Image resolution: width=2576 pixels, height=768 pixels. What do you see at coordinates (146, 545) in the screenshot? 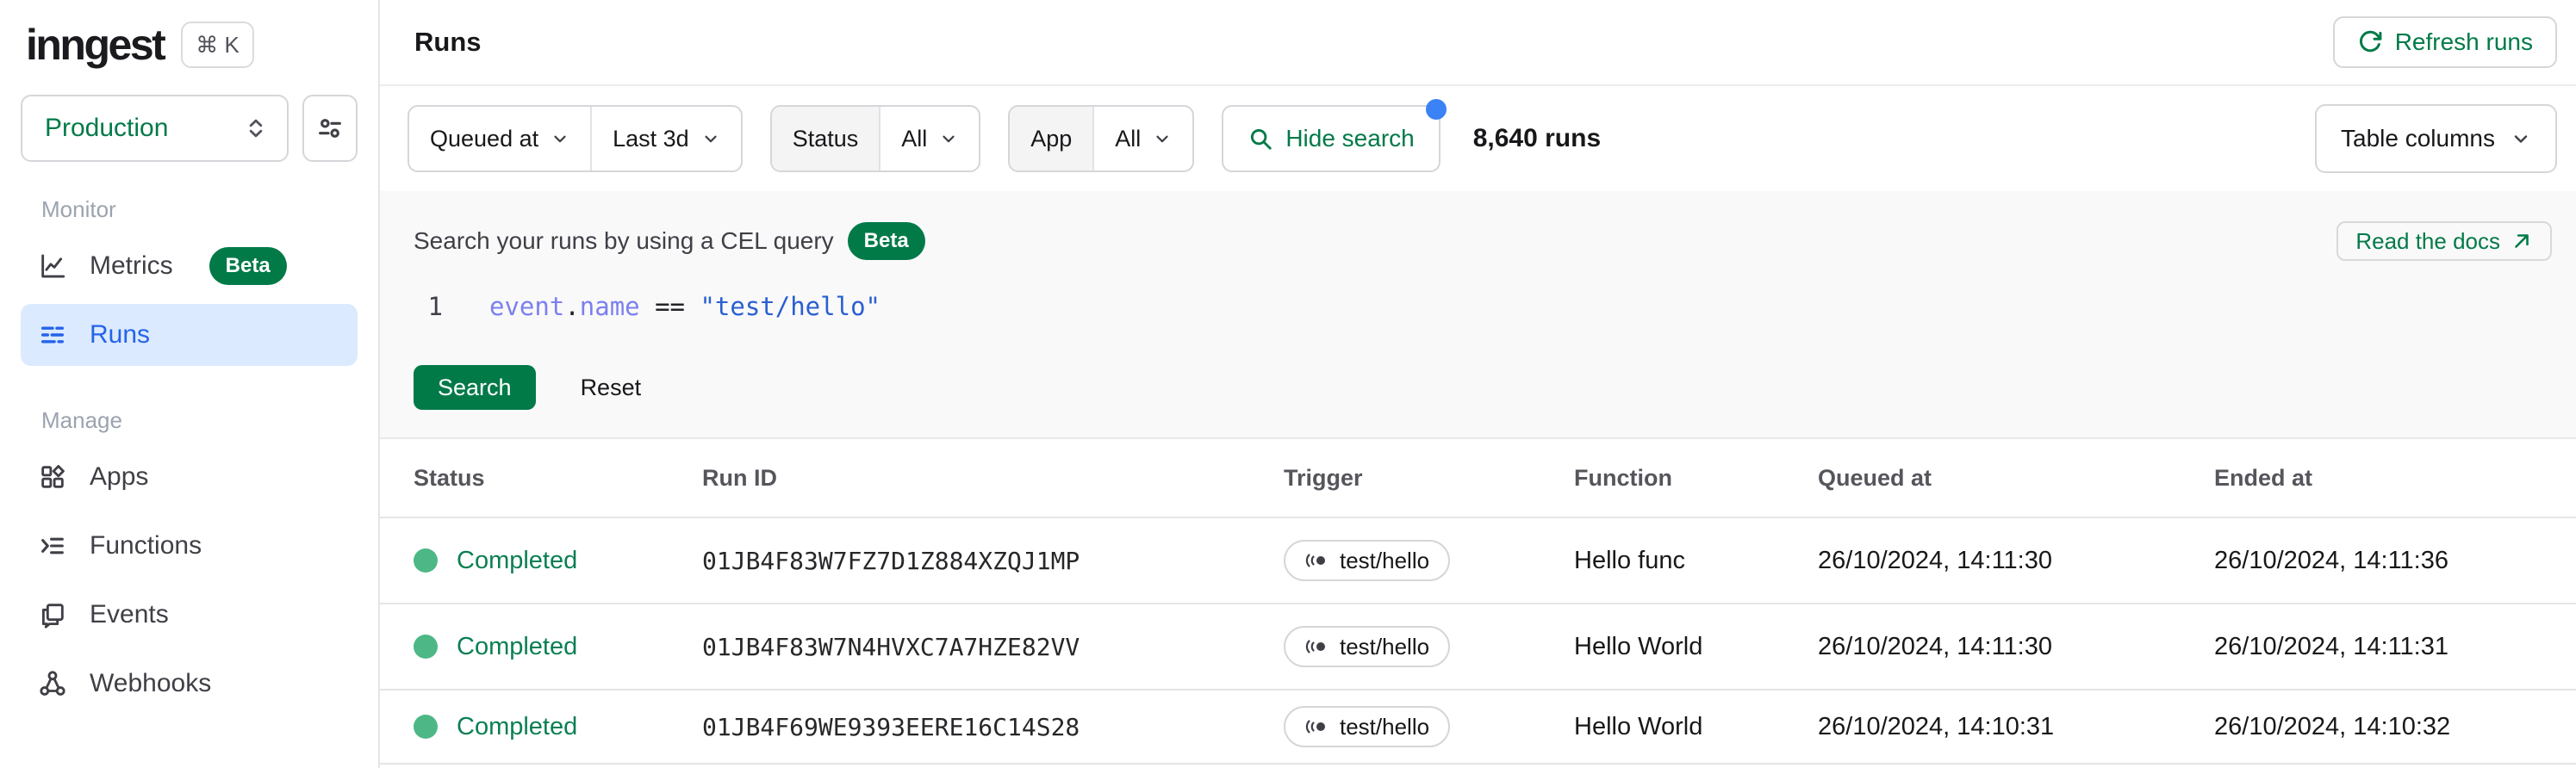
I see `sidebar-item-label: Functions` at bounding box center [146, 545].